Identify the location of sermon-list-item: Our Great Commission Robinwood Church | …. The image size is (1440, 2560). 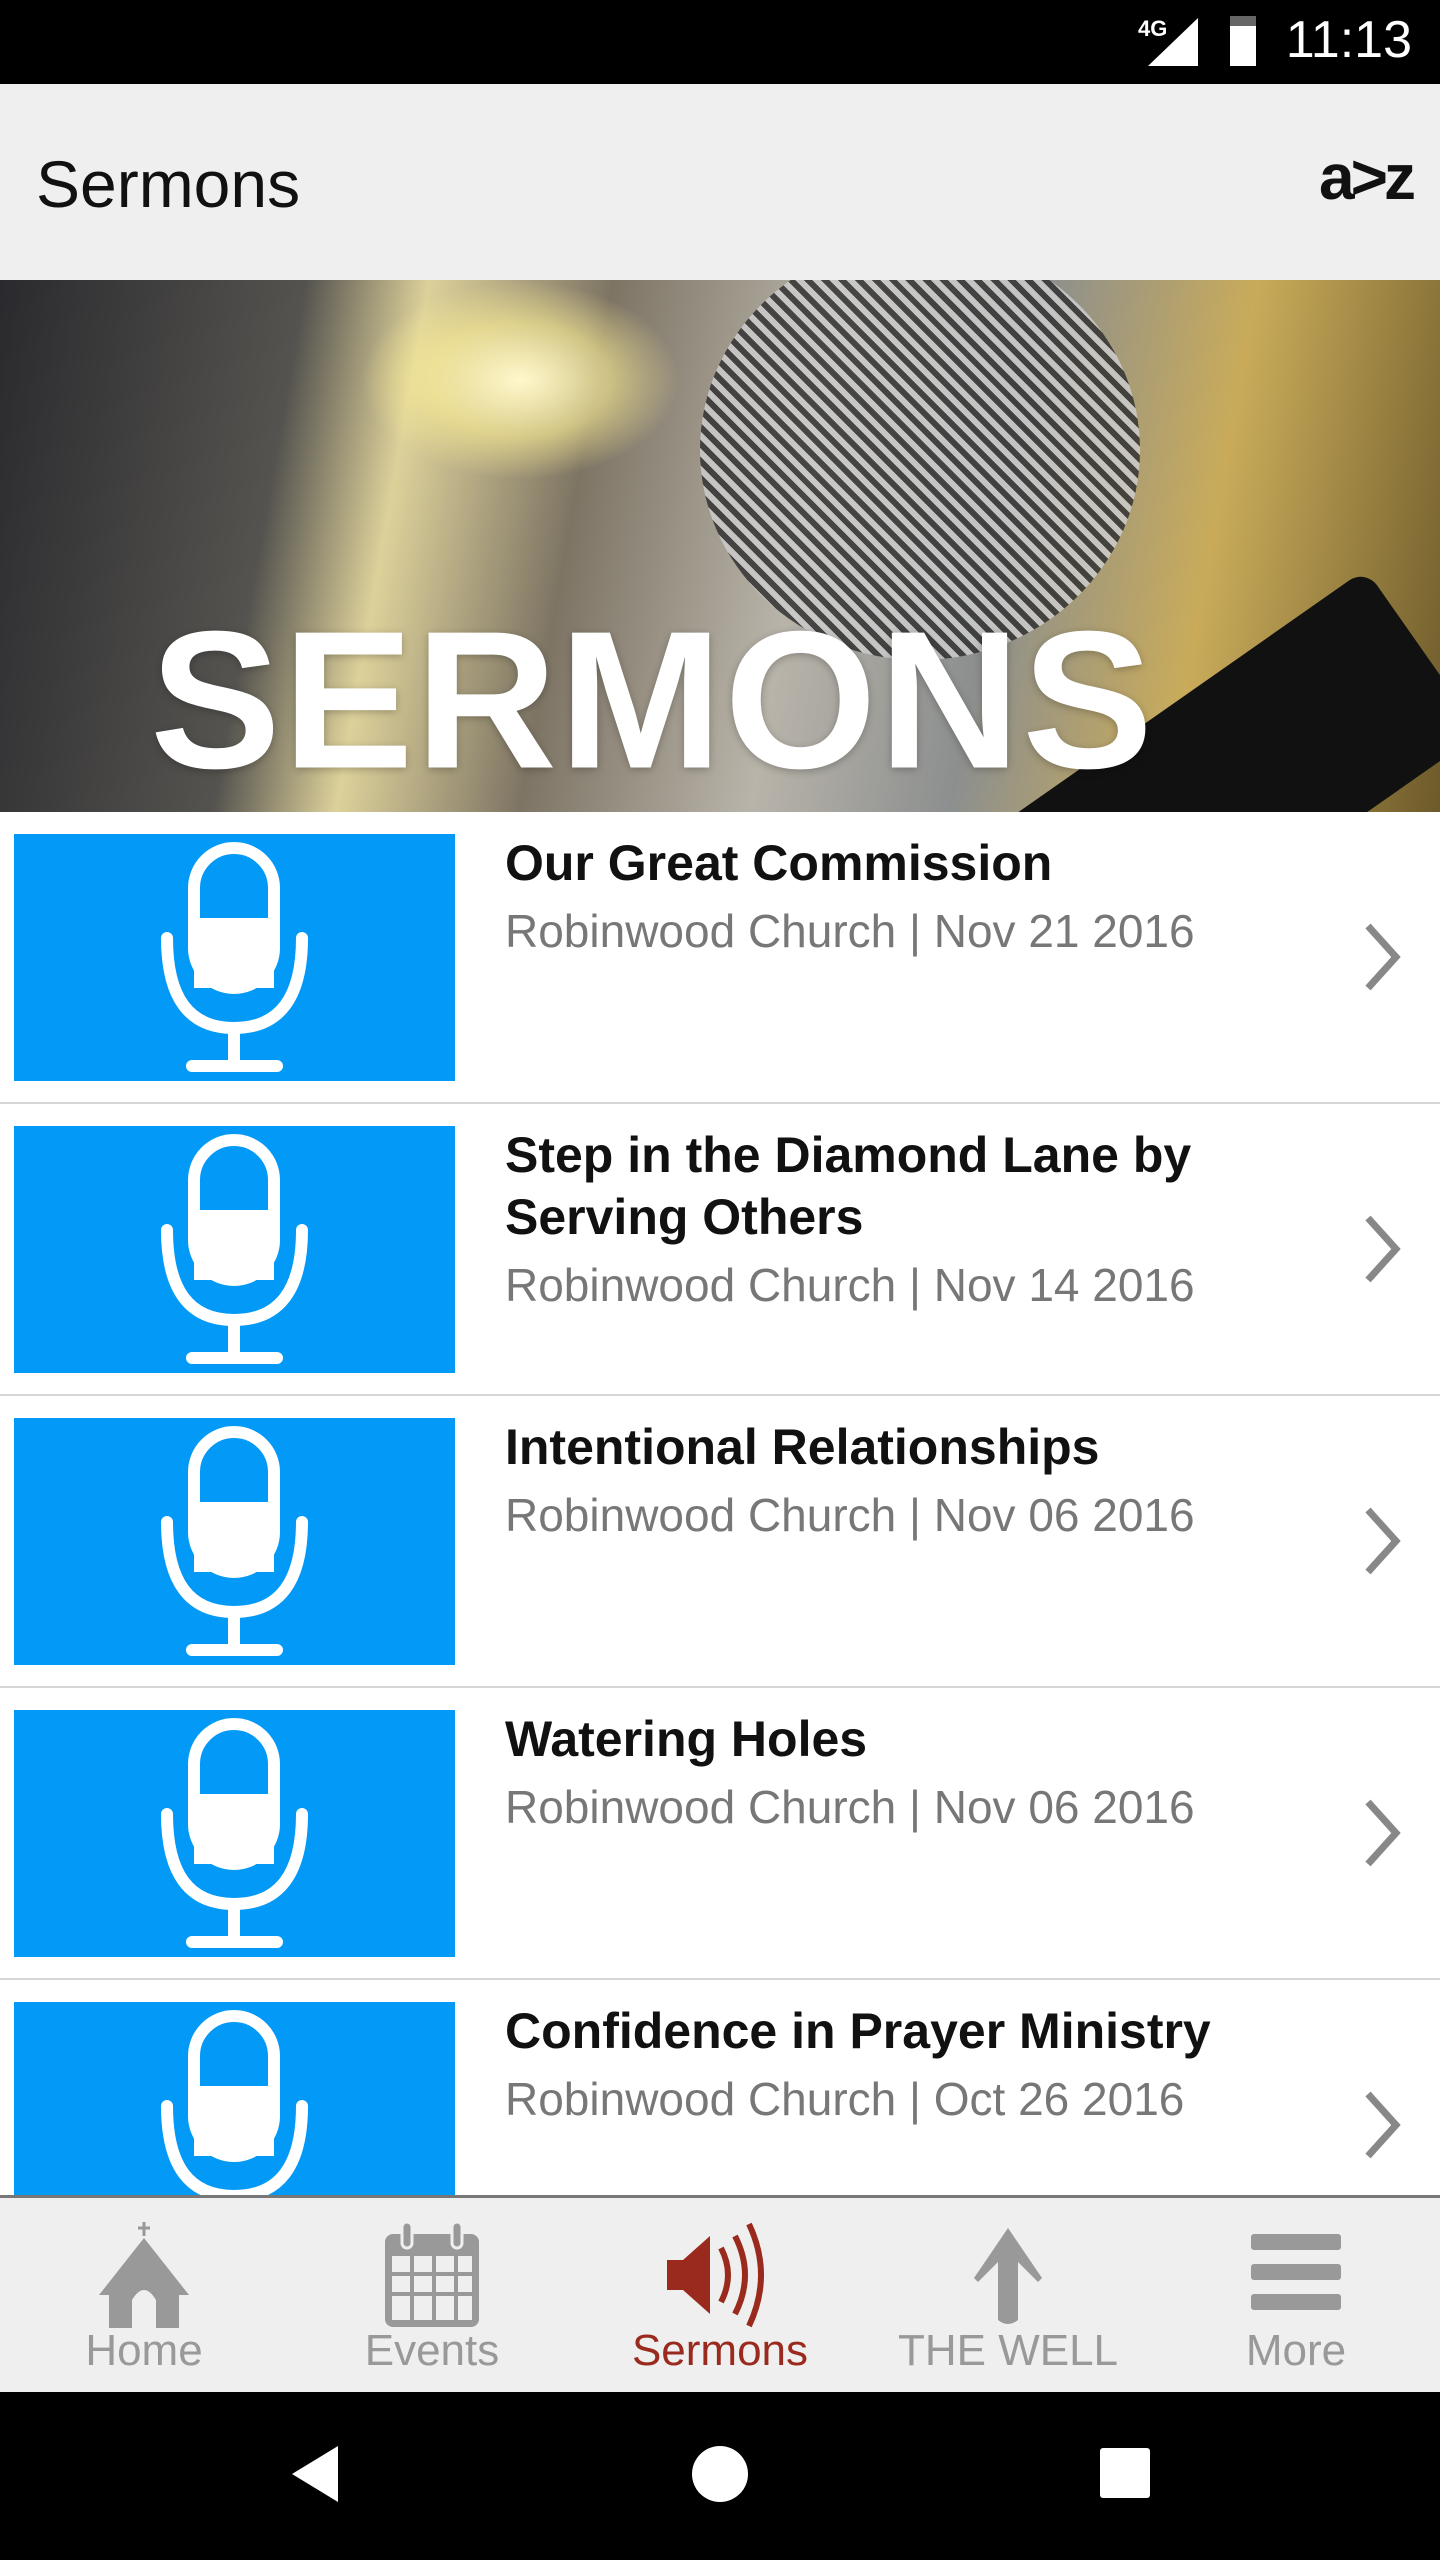
(720, 958).